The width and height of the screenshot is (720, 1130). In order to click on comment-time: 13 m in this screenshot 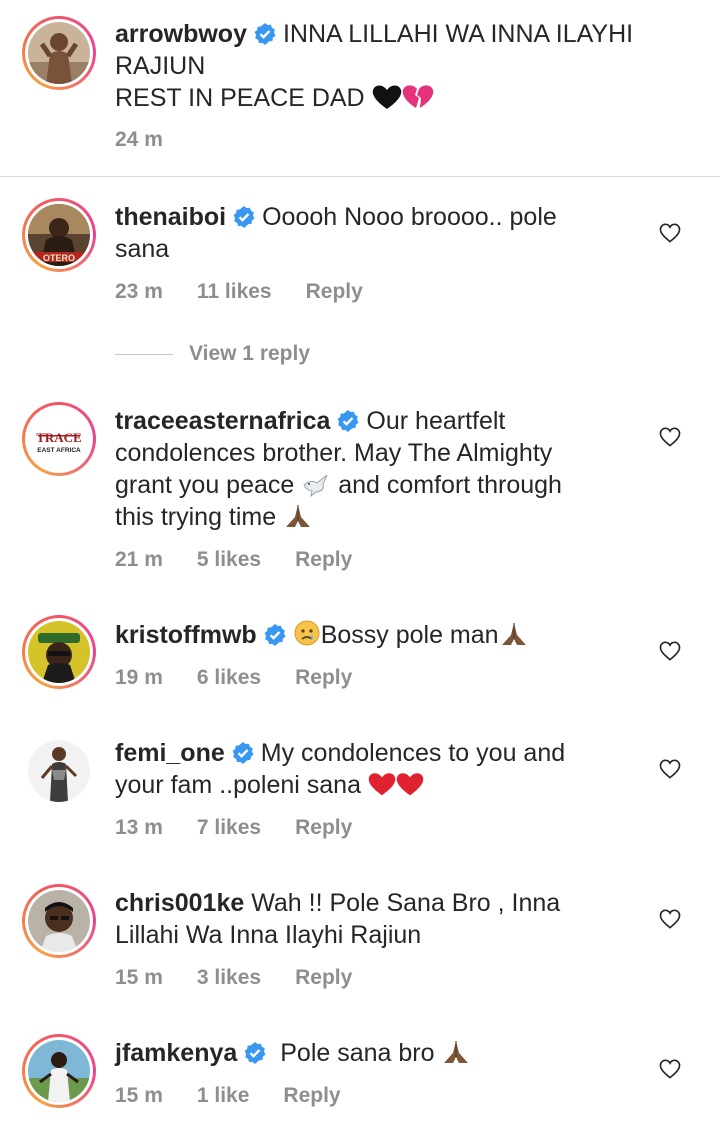, I will do `click(139, 827)`.